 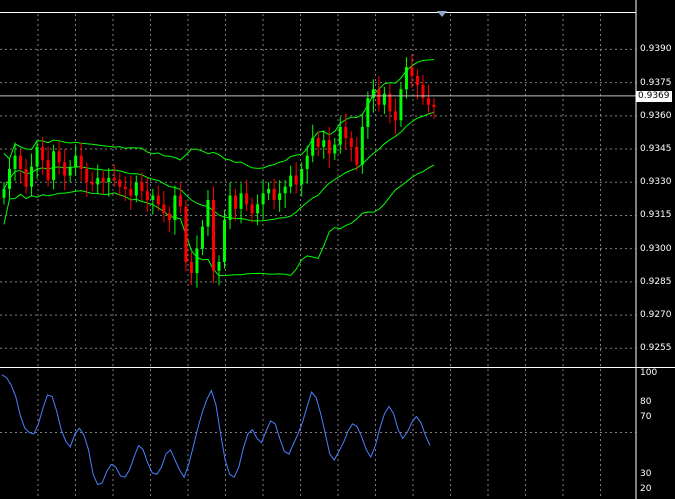 What do you see at coordinates (656, 215) in the screenshot?
I see `price-tick-label: 0.9315` at bounding box center [656, 215].